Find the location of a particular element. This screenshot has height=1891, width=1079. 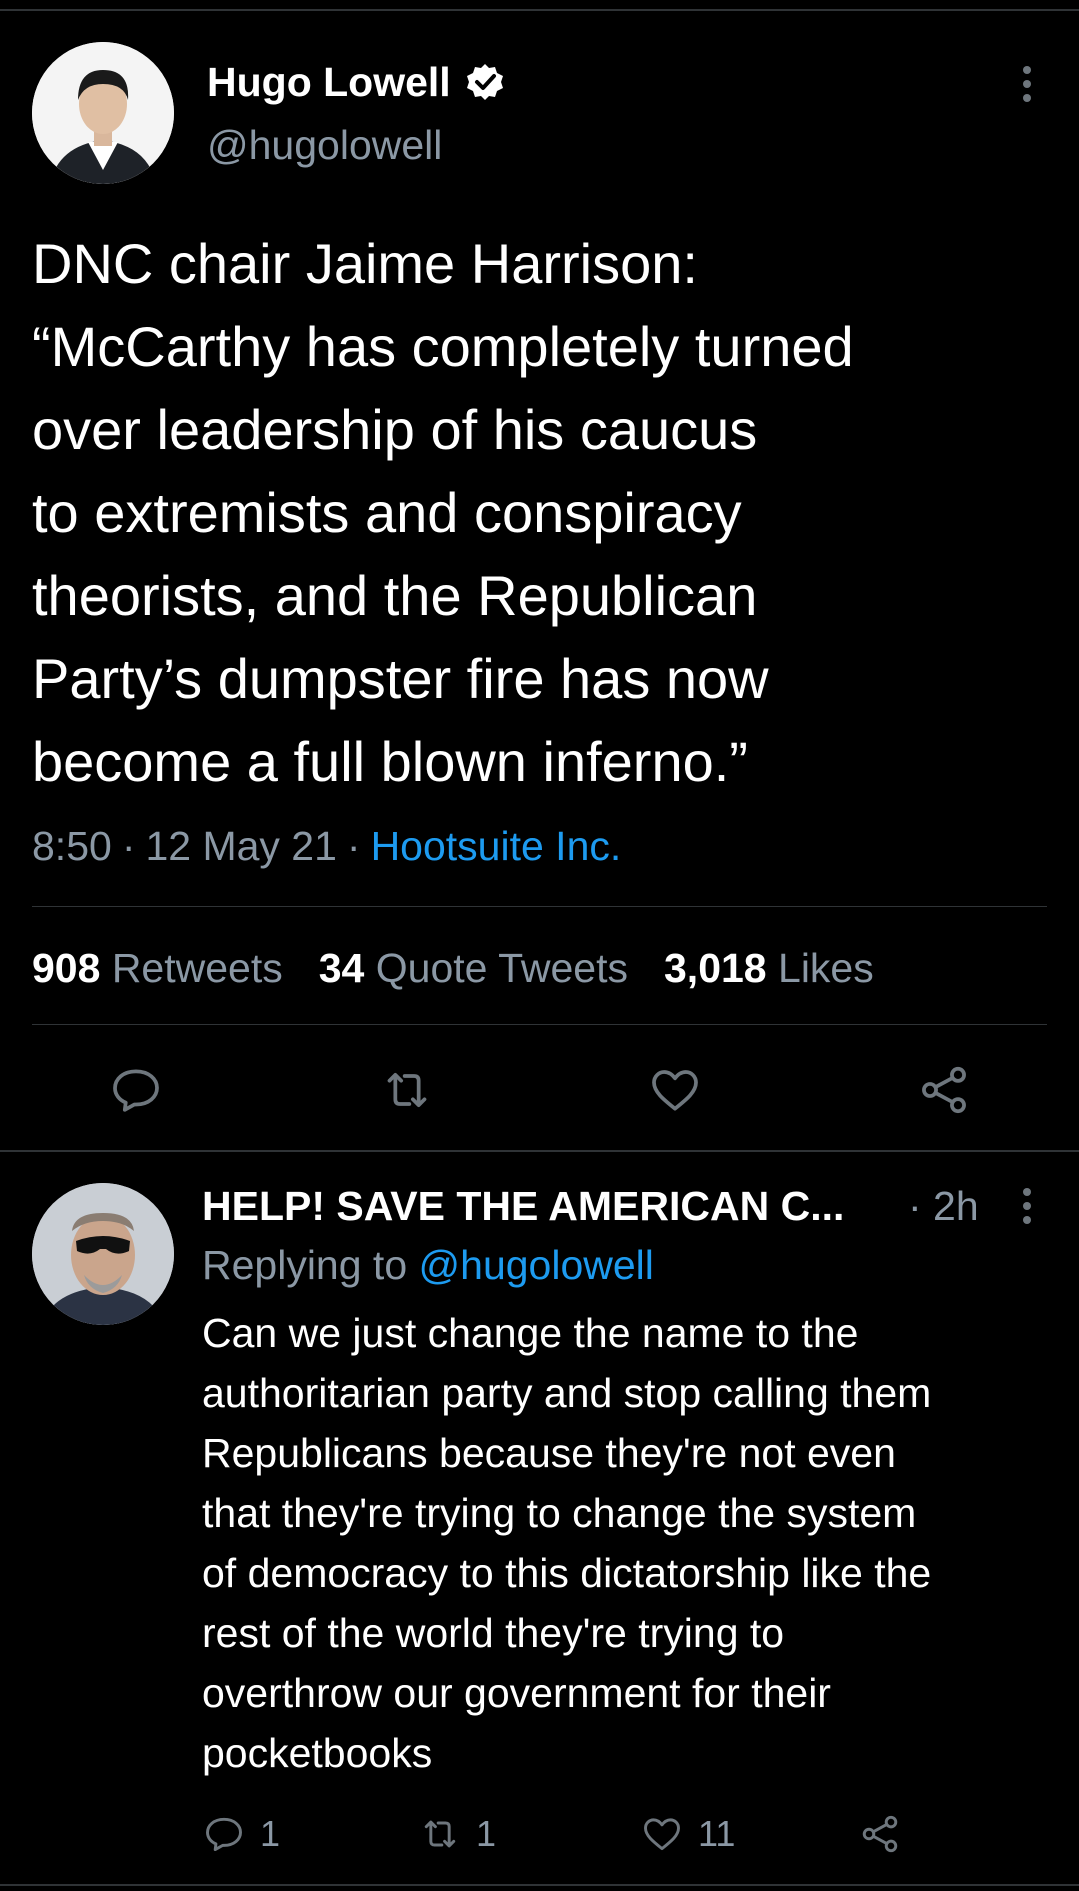

retweet-button is located at coordinates (407, 1090).